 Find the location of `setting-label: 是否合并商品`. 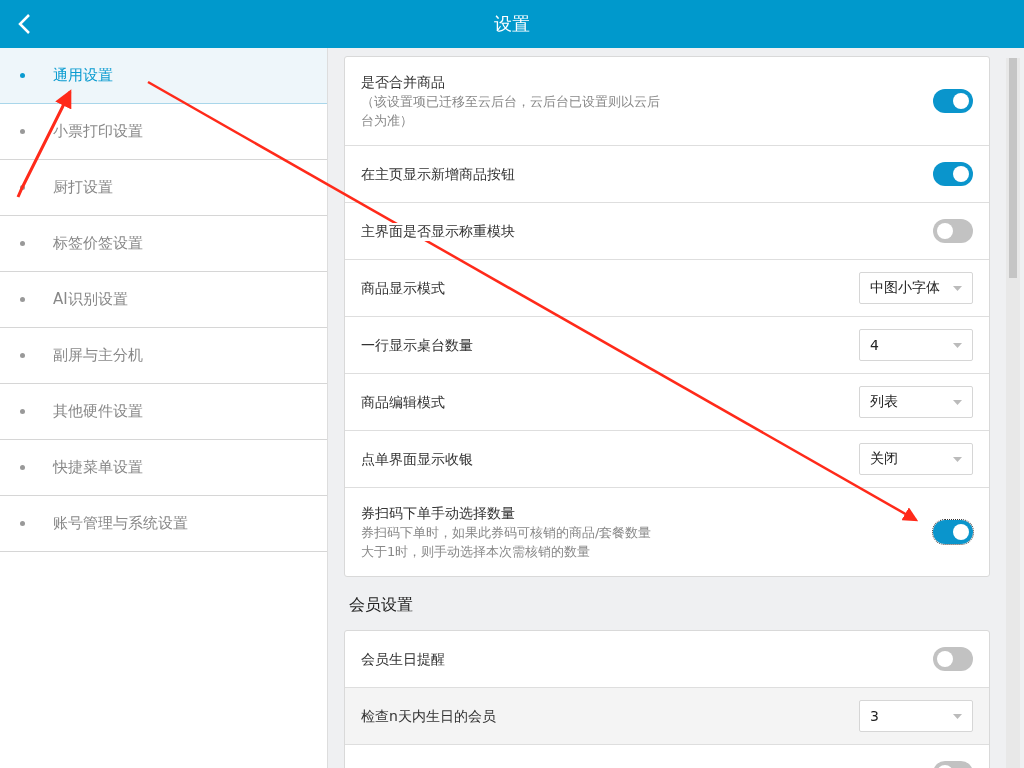

setting-label: 是否合并商品 is located at coordinates (403, 83).